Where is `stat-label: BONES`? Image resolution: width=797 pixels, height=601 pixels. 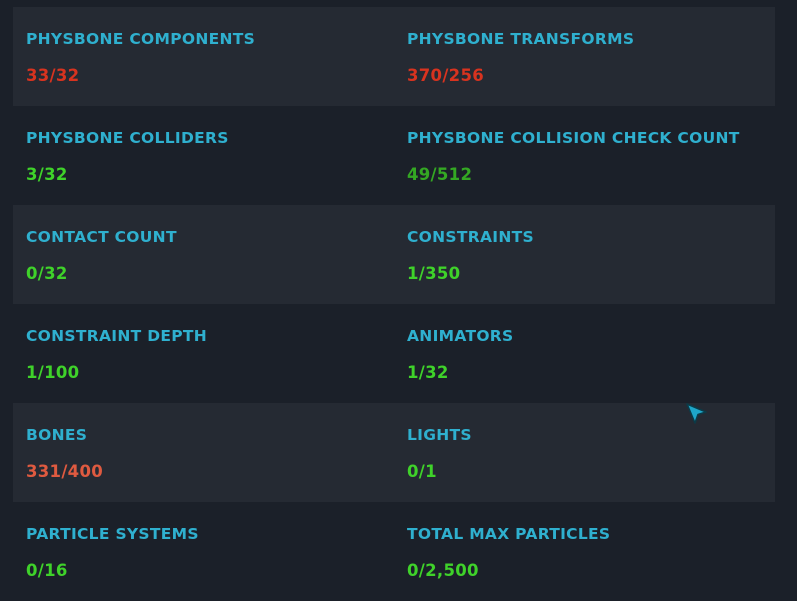 stat-label: BONES is located at coordinates (57, 435).